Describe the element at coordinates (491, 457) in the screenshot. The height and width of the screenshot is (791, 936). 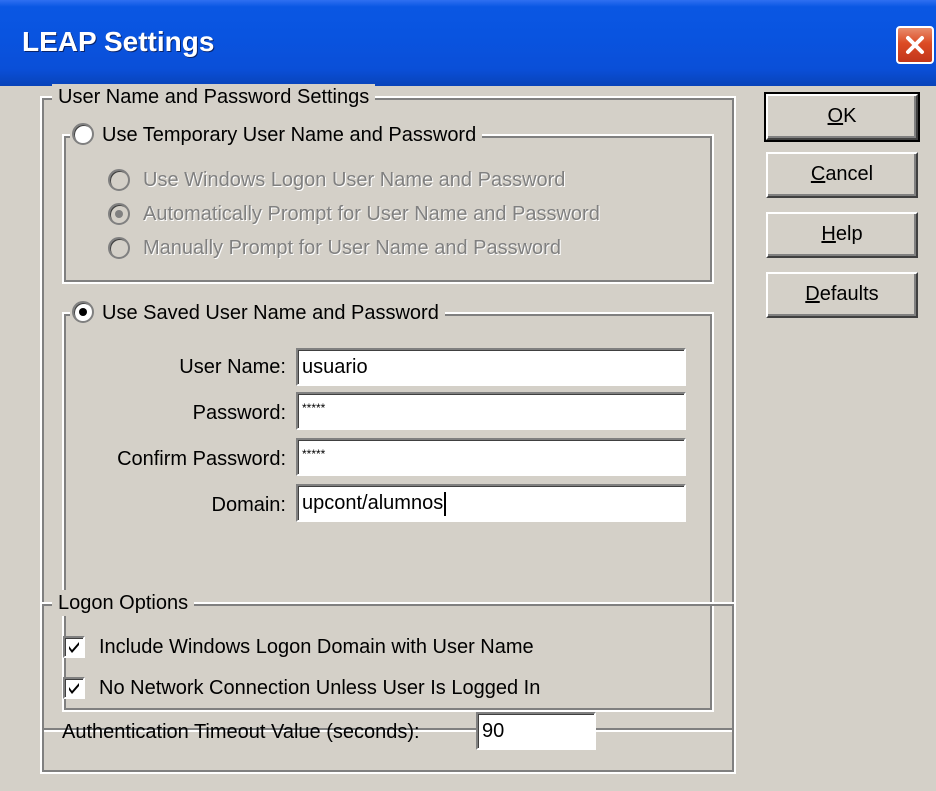
I see `confirm-password-input: *****` at that location.